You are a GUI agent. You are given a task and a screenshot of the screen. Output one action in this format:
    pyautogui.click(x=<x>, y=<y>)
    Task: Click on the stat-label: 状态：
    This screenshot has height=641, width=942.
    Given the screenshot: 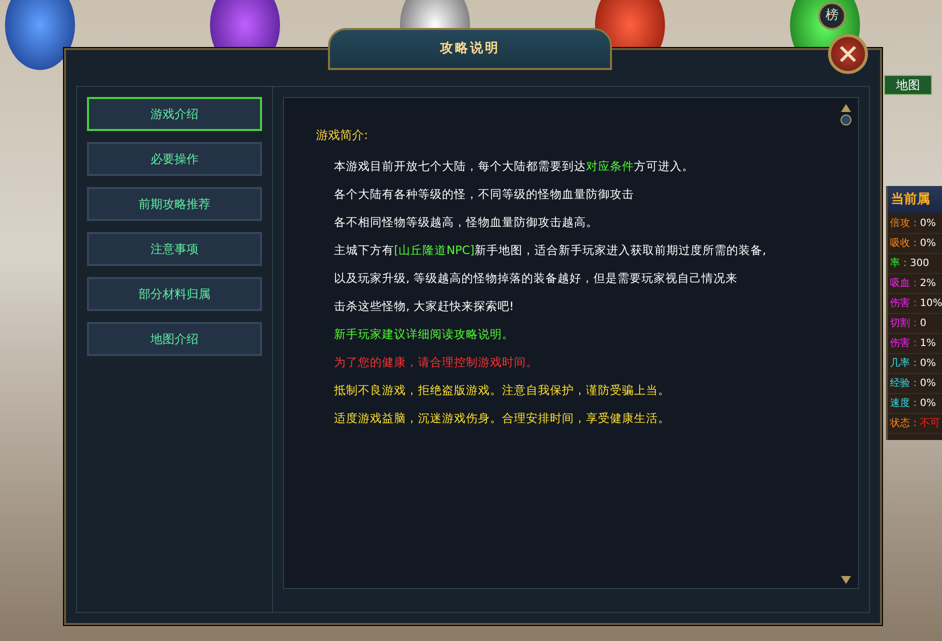 What is the action you would take?
    pyautogui.click(x=905, y=423)
    